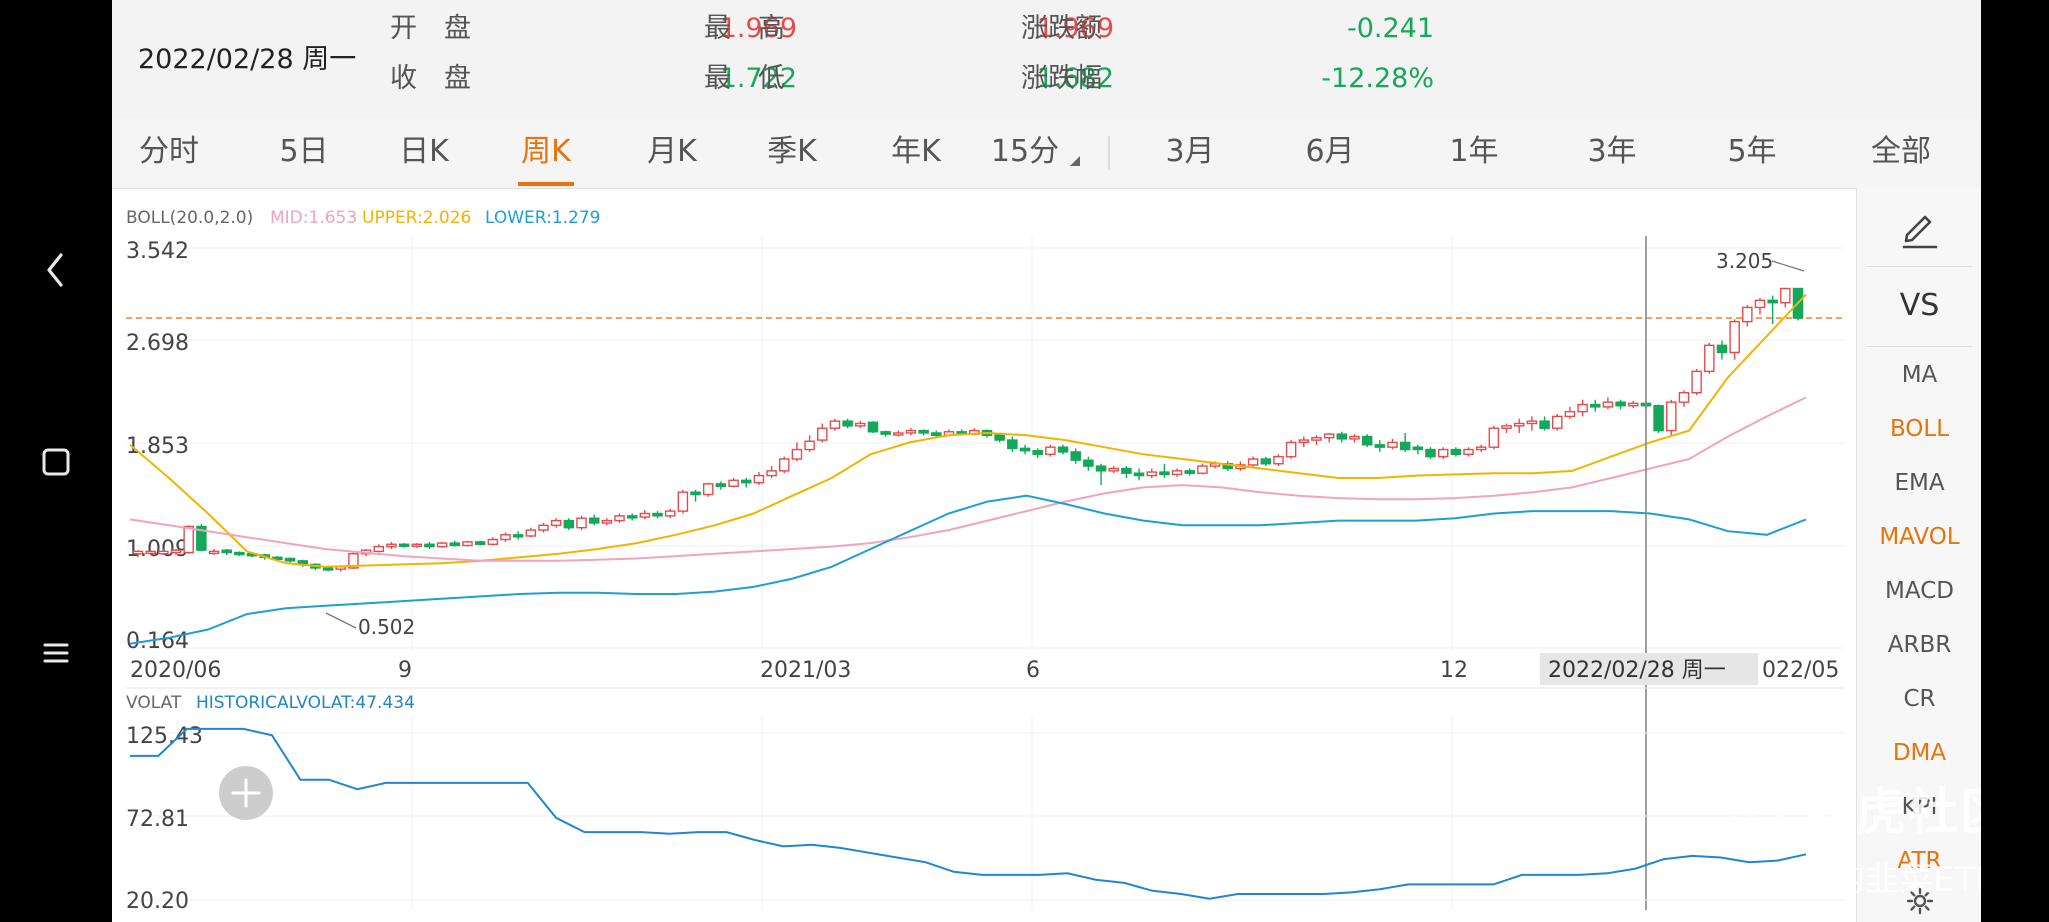 This screenshot has height=922, width=2049. What do you see at coordinates (1919, 375) in the screenshot?
I see `indicator-ma: MA` at bounding box center [1919, 375].